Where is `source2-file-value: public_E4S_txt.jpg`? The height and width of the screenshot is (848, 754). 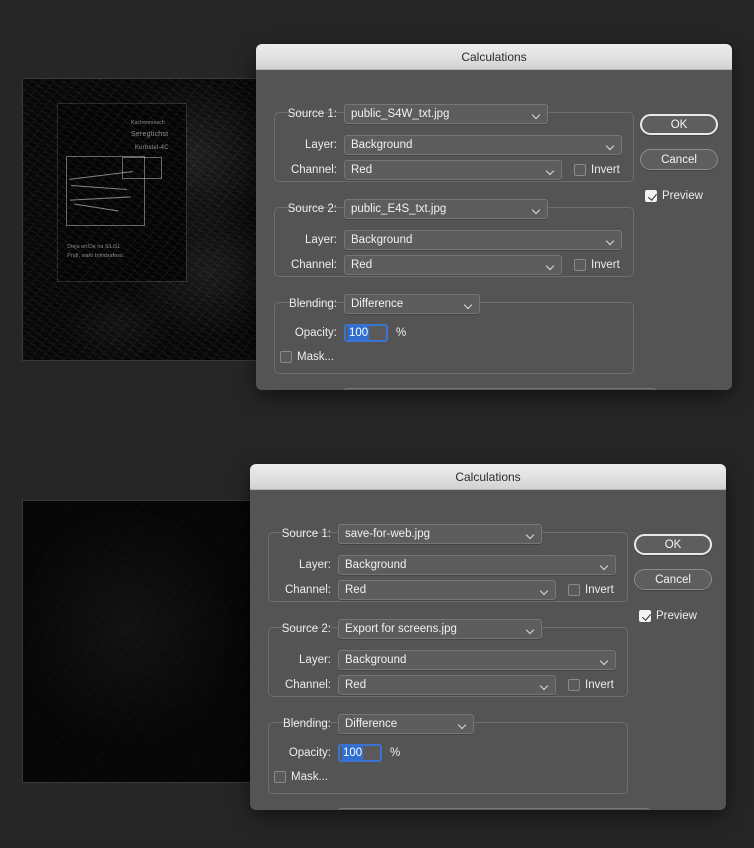 source2-file-value: public_E4S_txt.jpg is located at coordinates (399, 209).